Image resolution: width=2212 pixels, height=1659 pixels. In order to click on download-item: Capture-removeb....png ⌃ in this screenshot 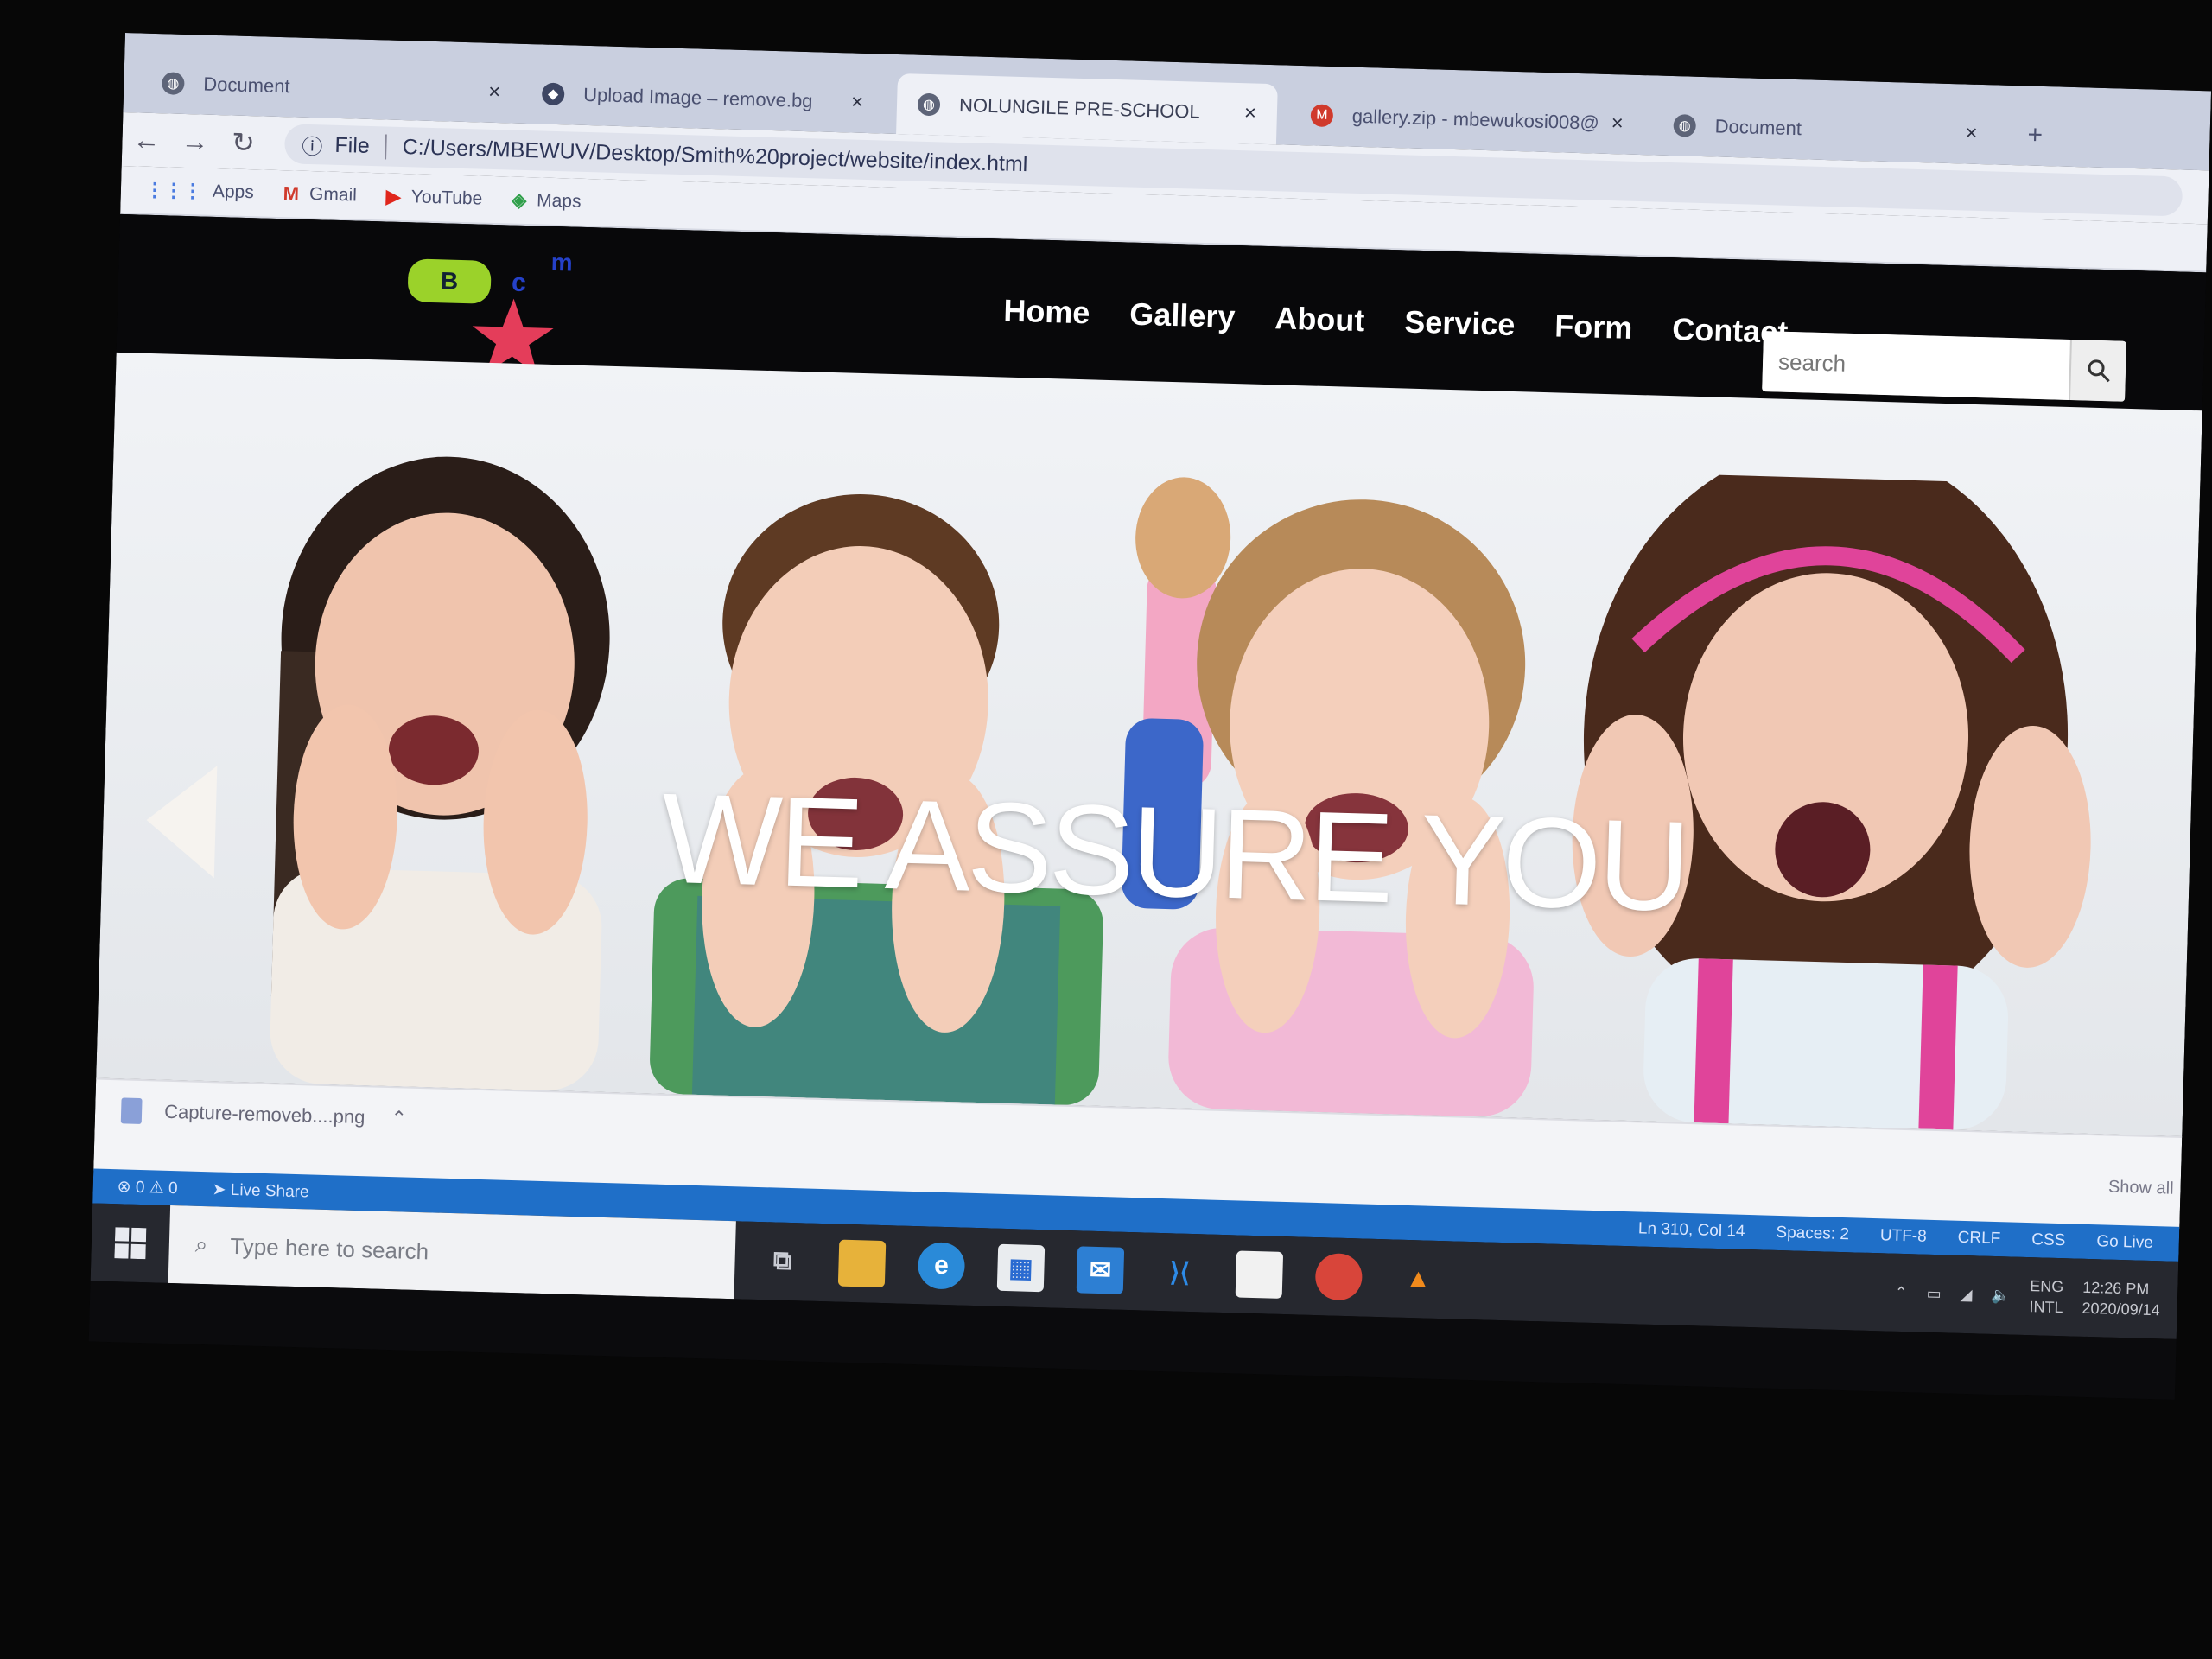, I will do `click(263, 1114)`.